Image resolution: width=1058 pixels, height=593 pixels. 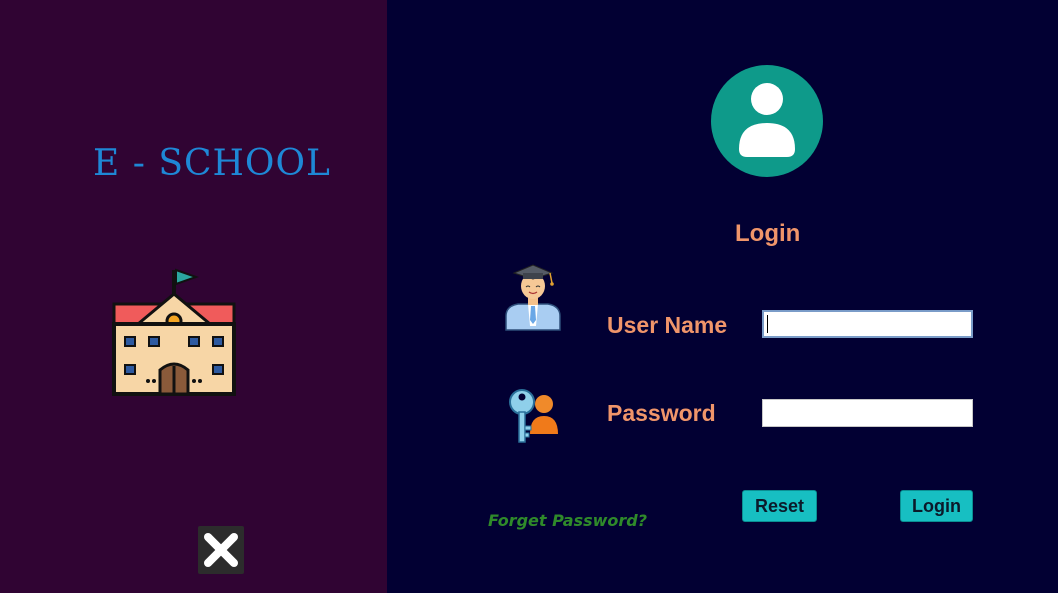 I want to click on user-avatar-icon, so click(x=767, y=121).